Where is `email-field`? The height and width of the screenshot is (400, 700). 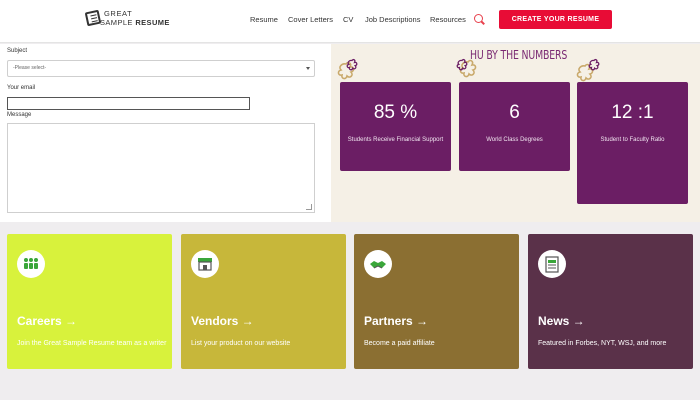 email-field is located at coordinates (128, 103).